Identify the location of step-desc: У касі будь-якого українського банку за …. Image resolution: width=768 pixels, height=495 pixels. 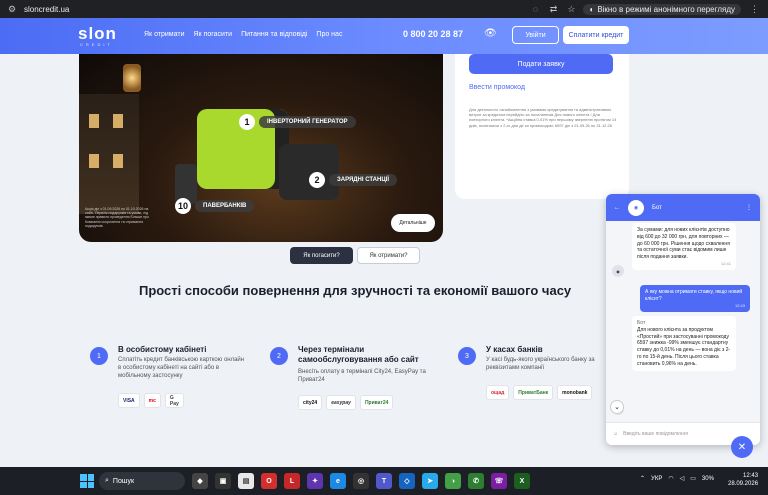
(540, 364).